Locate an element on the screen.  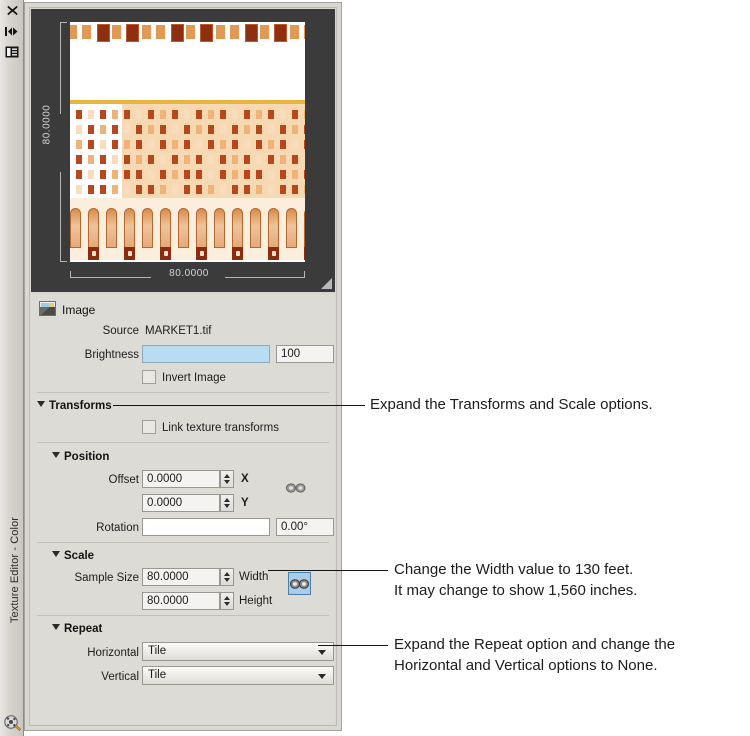
repeat-section-header: Repeat is located at coordinates (77, 629).